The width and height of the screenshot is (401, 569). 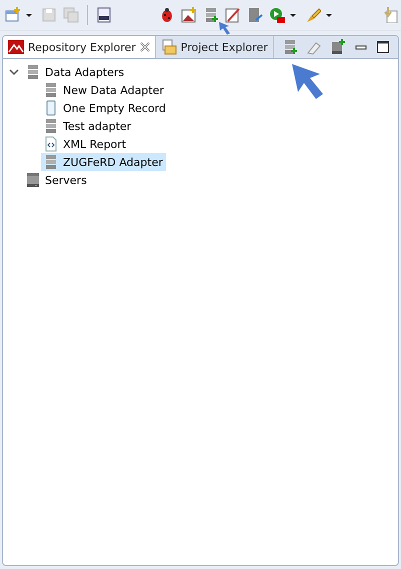 I want to click on view-tab: Repository Explorer, so click(x=79, y=47).